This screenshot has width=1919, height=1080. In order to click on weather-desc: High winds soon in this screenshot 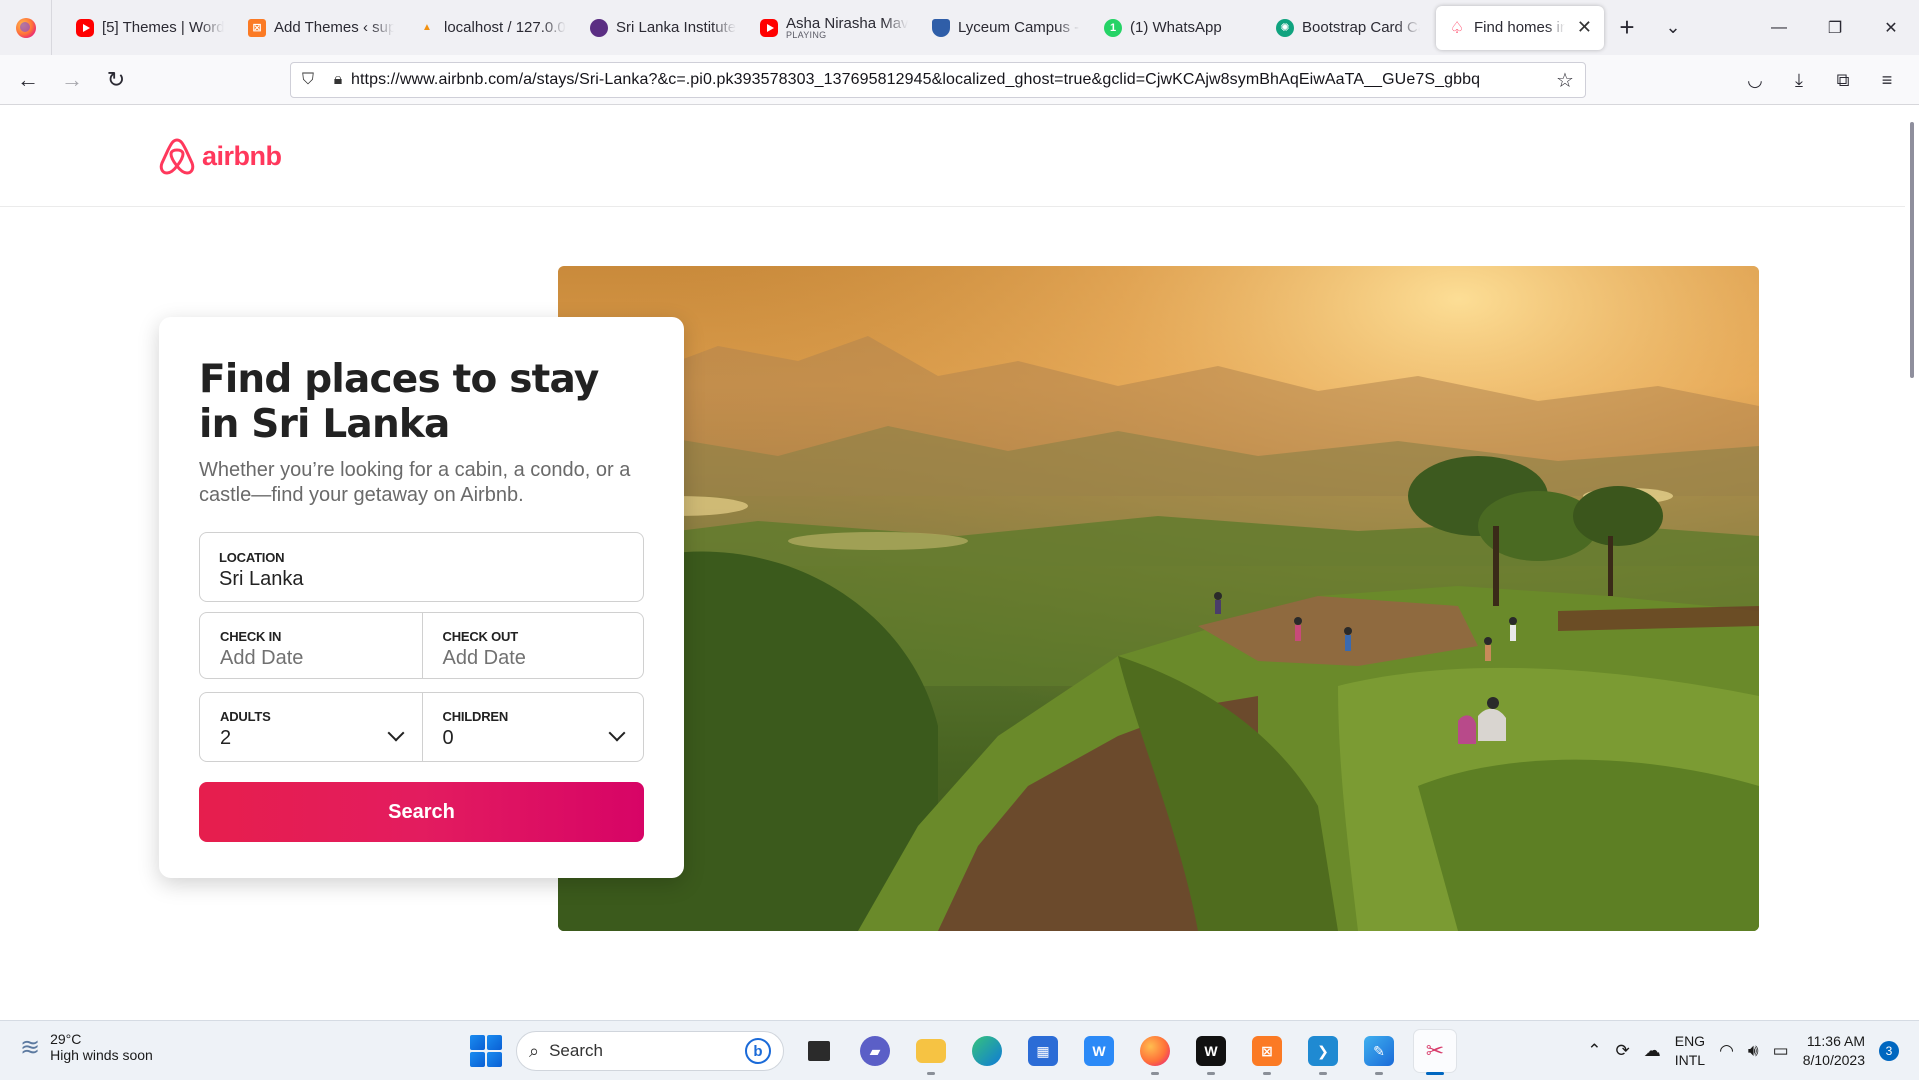, I will do `click(101, 1055)`.